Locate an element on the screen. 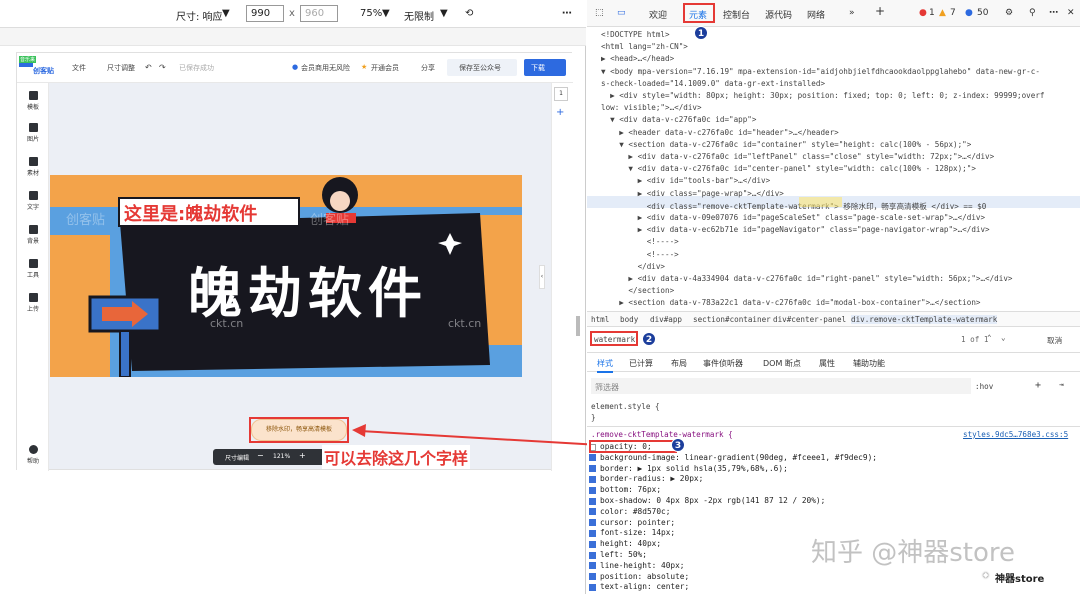  css-property: cursor: pointer; is located at coordinates (632, 522).